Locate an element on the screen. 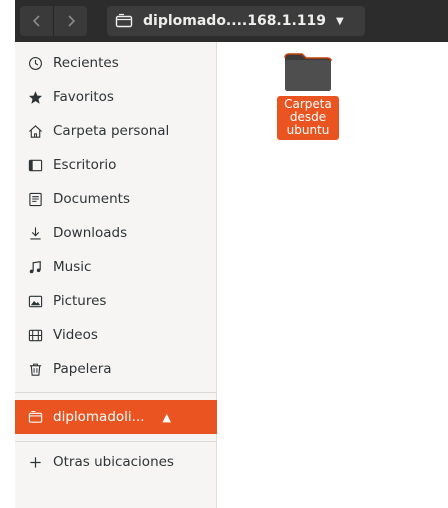 This screenshot has height=508, width=448. sidebar-item-otras-ubicaciones: Otras ubicaciones is located at coordinates (116, 462).